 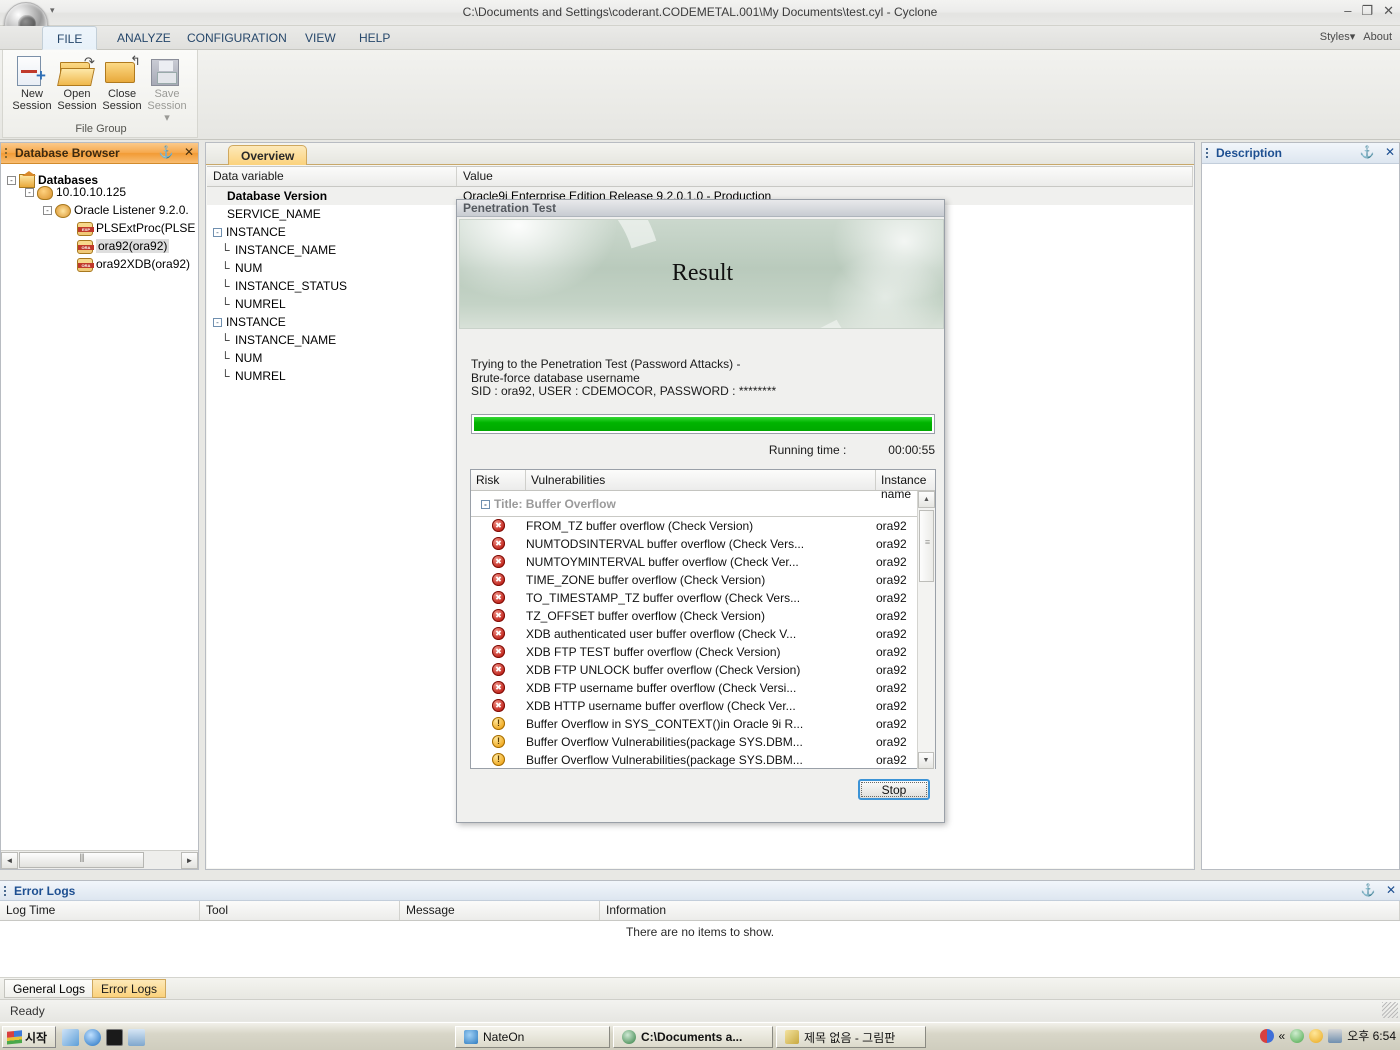 I want to click on open-session-button: ↷ Open Session, so click(x=77, y=83).